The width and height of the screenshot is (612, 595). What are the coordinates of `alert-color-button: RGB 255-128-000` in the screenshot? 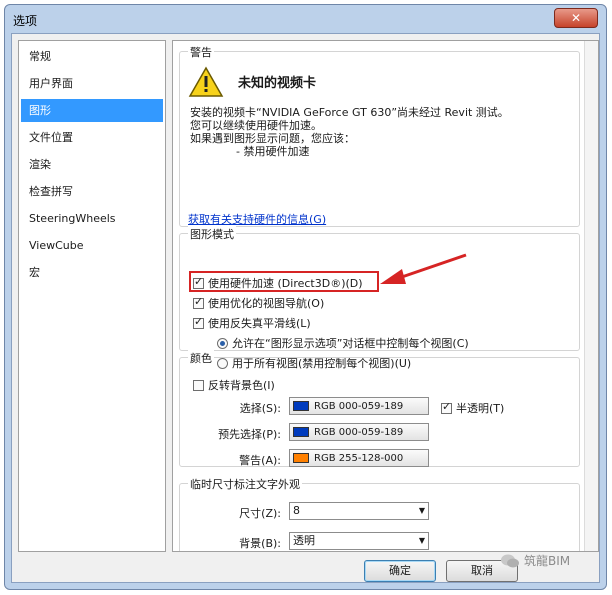 It's located at (359, 458).